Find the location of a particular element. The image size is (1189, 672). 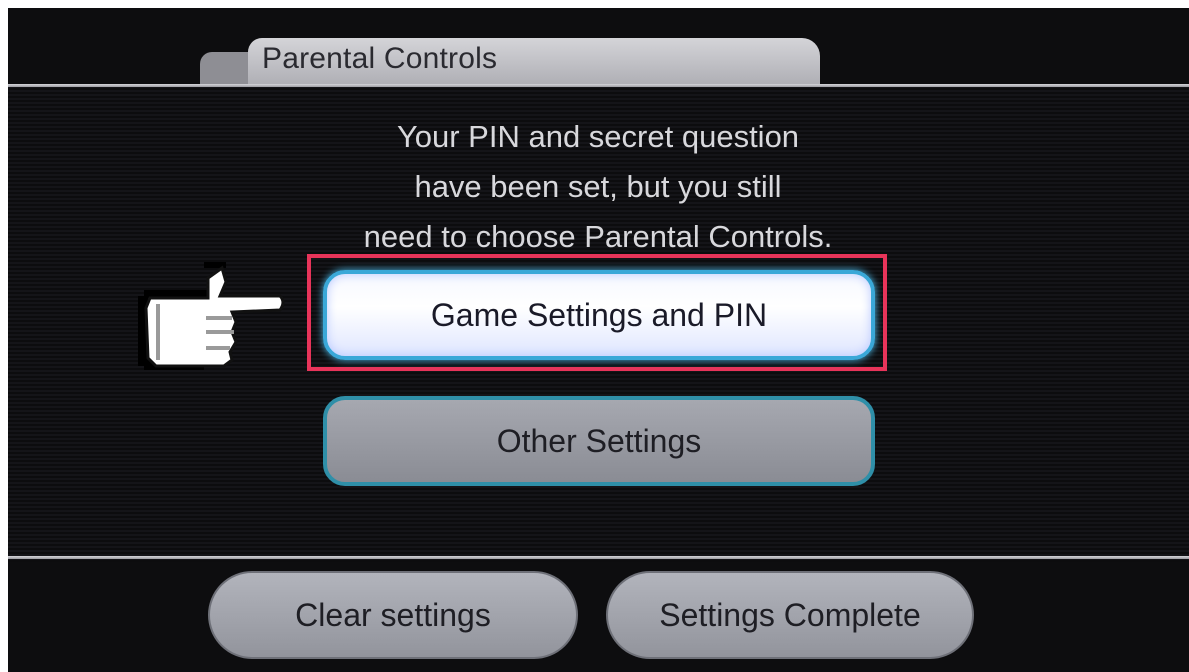

clear-settings-button: Clear settings is located at coordinates (393, 615).